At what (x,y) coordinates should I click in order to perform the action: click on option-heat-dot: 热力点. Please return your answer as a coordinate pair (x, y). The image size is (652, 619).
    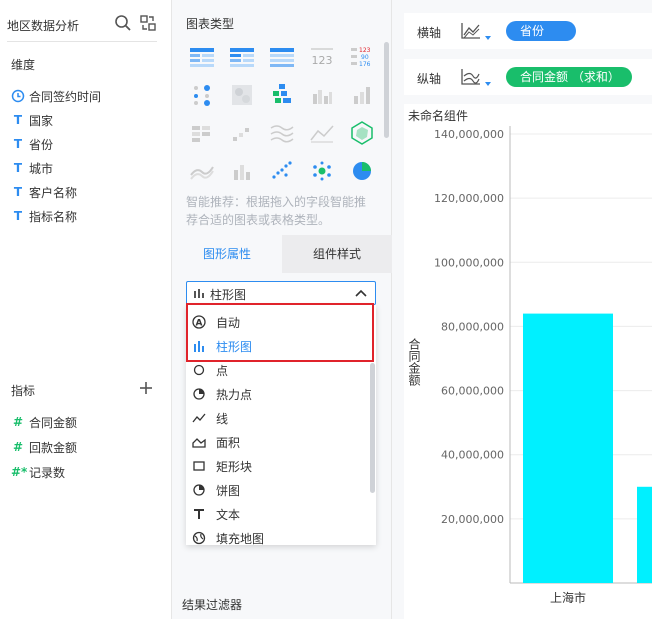
    Looking at the image, I should click on (278, 394).